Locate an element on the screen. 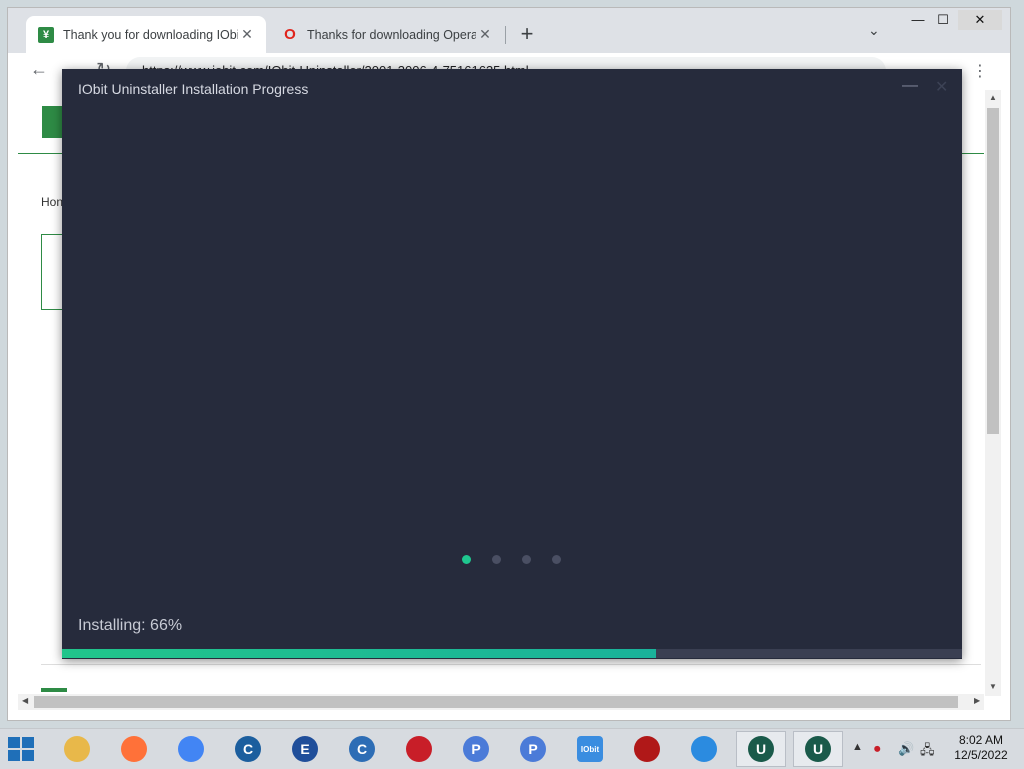  screen-recorder-icon is located at coordinates (419, 749).